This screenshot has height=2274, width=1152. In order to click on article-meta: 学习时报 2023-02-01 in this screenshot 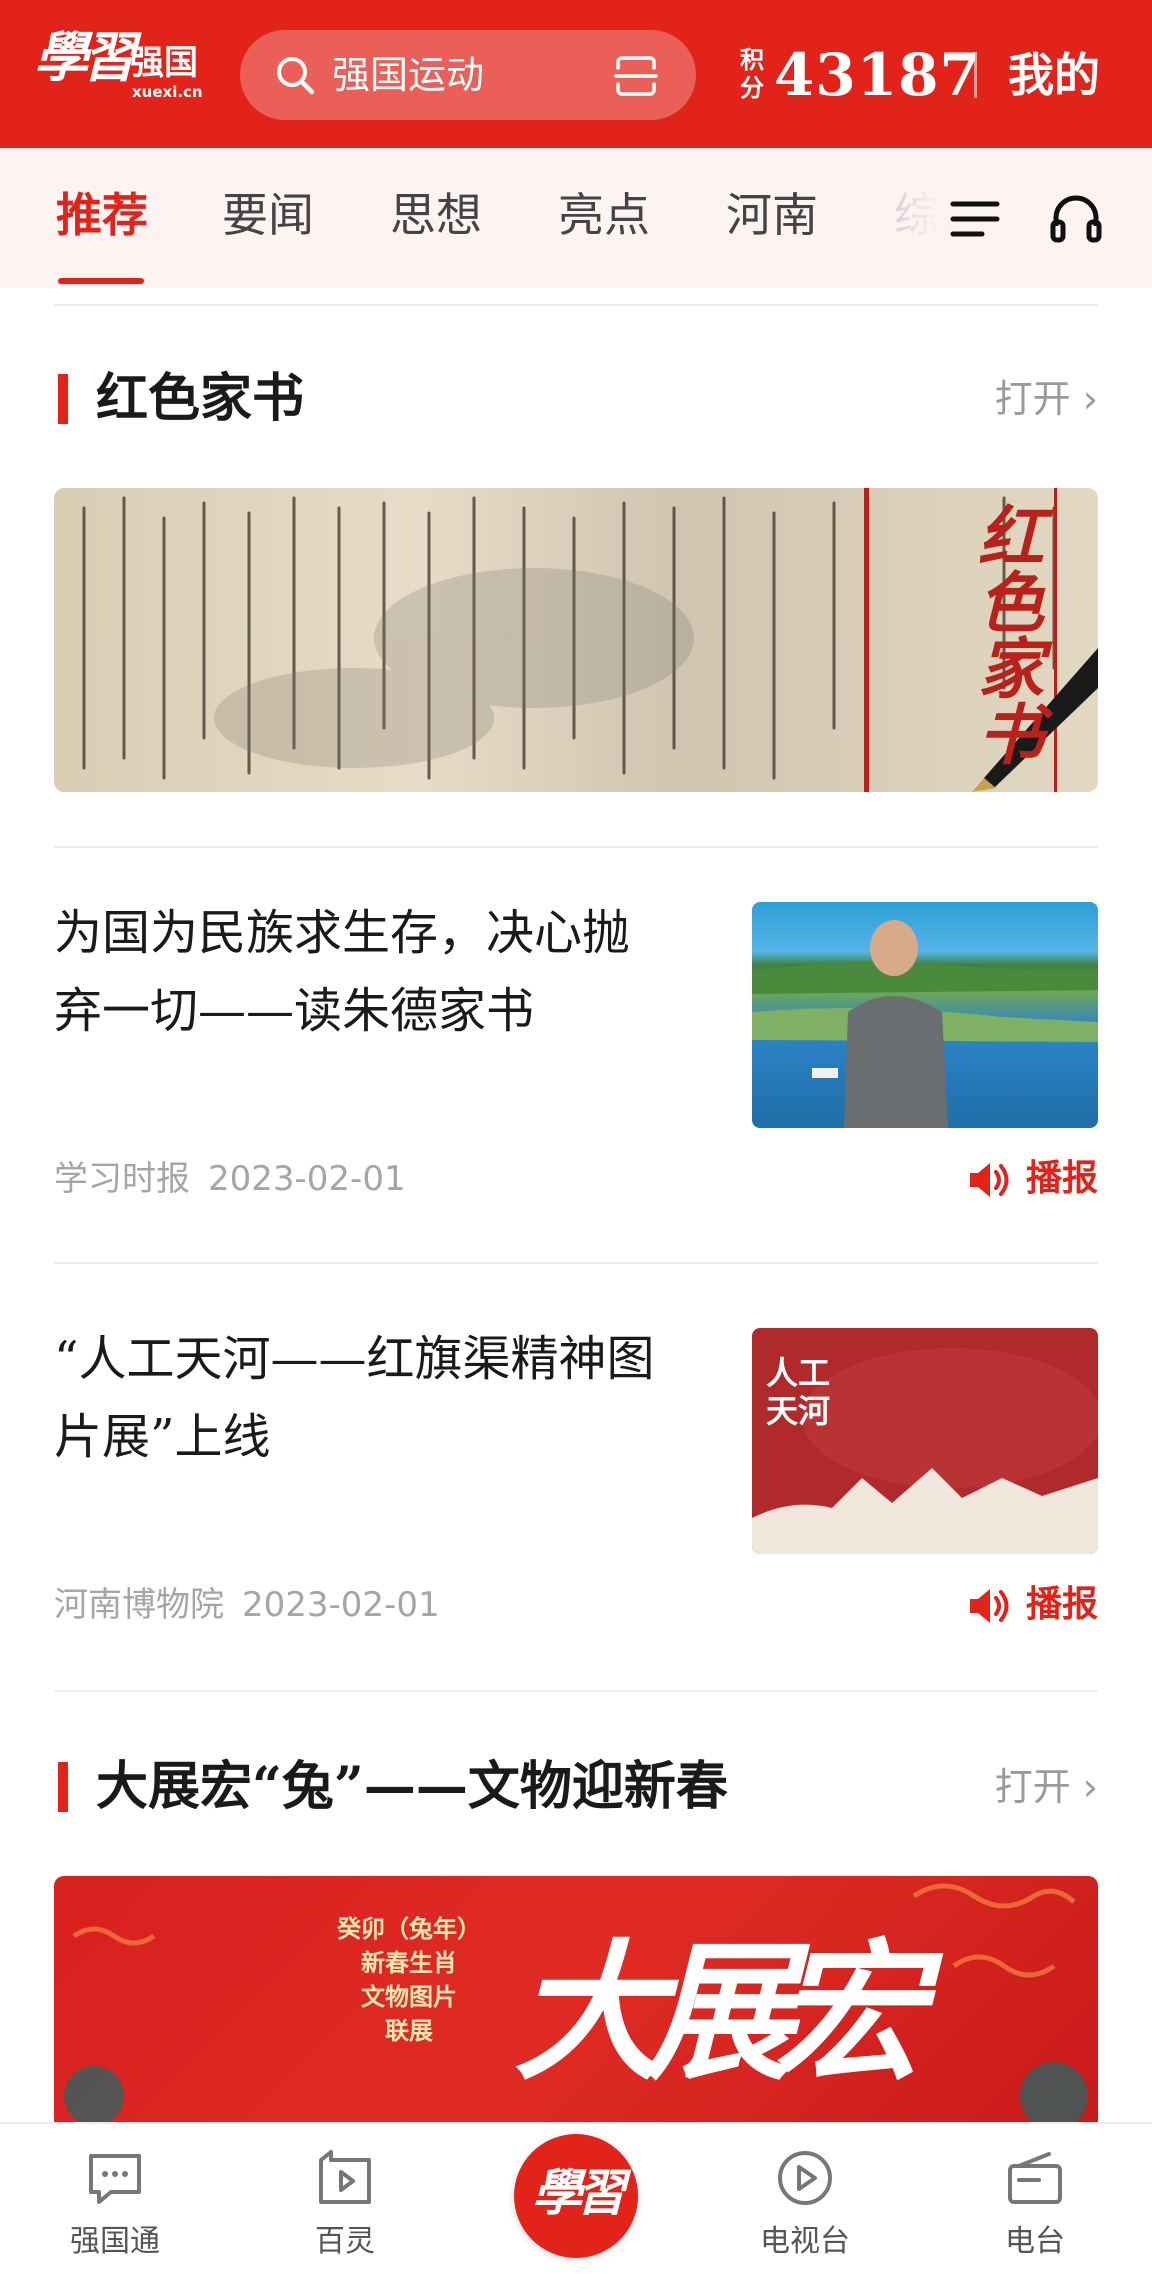, I will do `click(239, 1179)`.